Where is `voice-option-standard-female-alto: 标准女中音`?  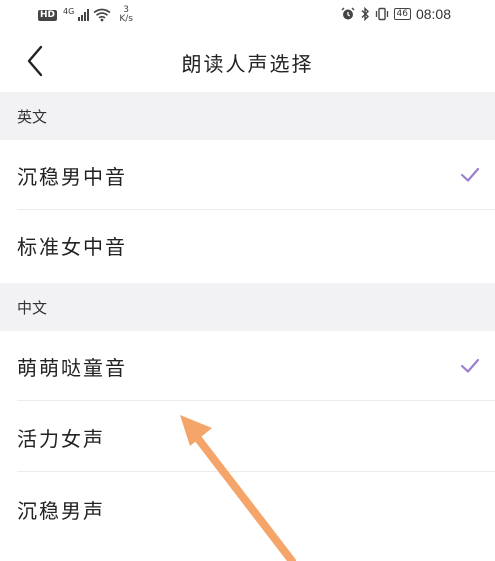 voice-option-standard-female-alto: 标准女中音 is located at coordinates (247, 245).